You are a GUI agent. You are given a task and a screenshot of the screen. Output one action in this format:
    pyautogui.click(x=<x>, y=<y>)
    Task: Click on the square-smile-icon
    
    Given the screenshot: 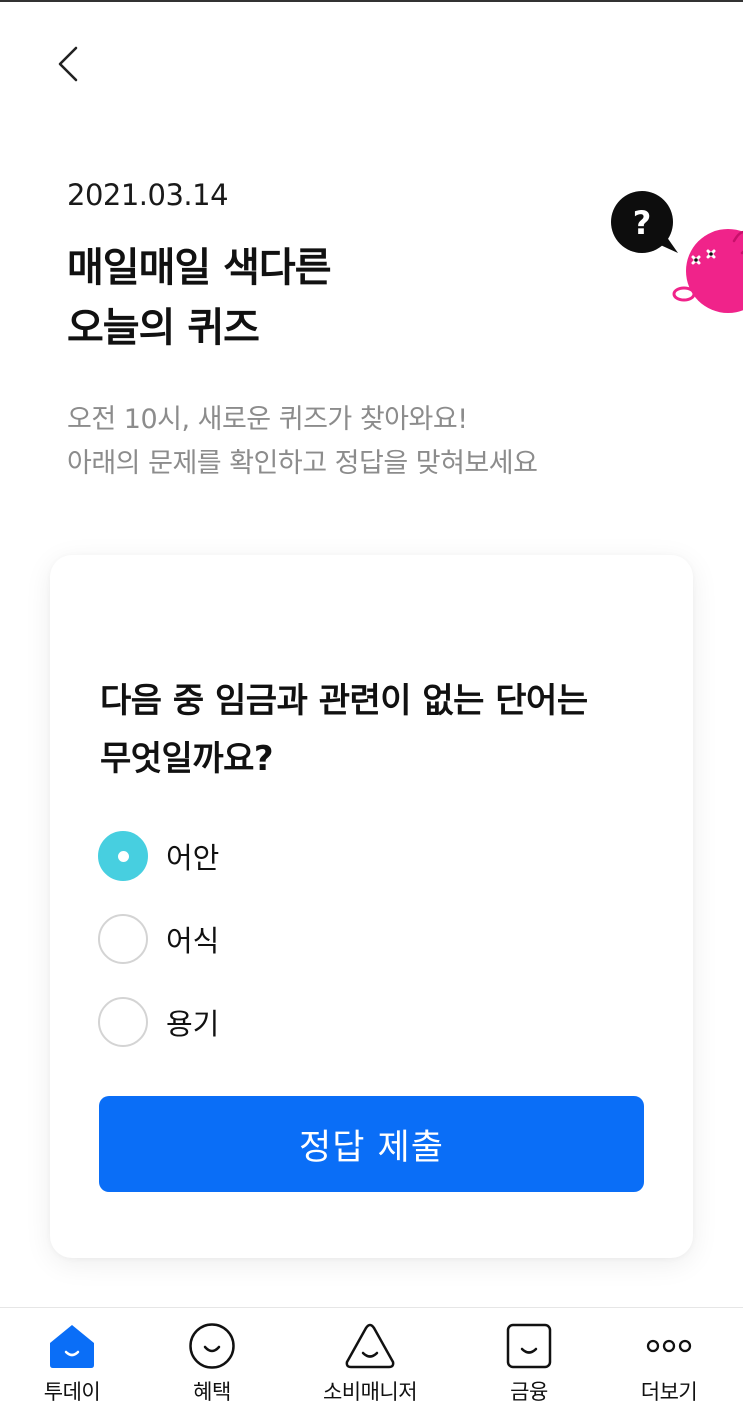 What is the action you would take?
    pyautogui.click(x=529, y=1346)
    